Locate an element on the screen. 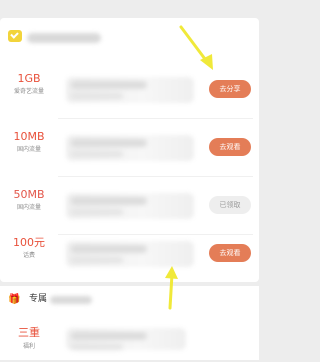 Image resolution: width=320 pixels, height=362 pixels. task-card-header is located at coordinates (129, 40).